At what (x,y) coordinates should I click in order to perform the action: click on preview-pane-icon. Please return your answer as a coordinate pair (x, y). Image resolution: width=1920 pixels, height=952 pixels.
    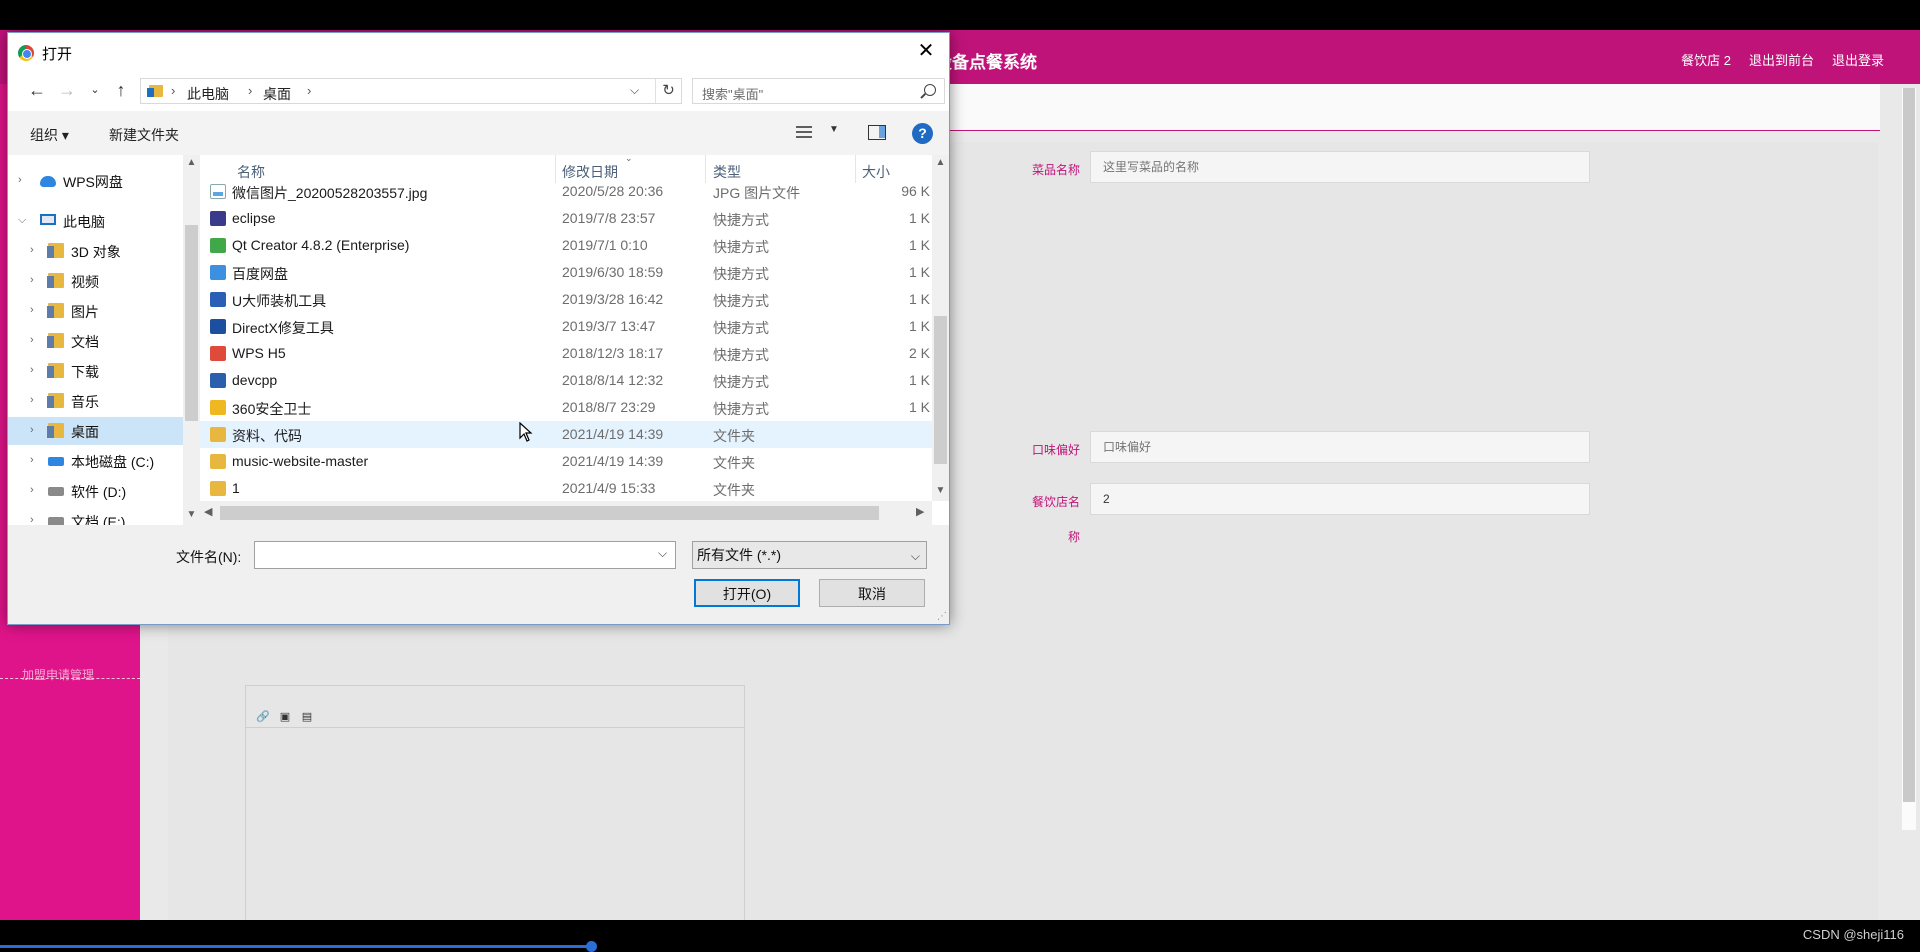
    Looking at the image, I should click on (877, 132).